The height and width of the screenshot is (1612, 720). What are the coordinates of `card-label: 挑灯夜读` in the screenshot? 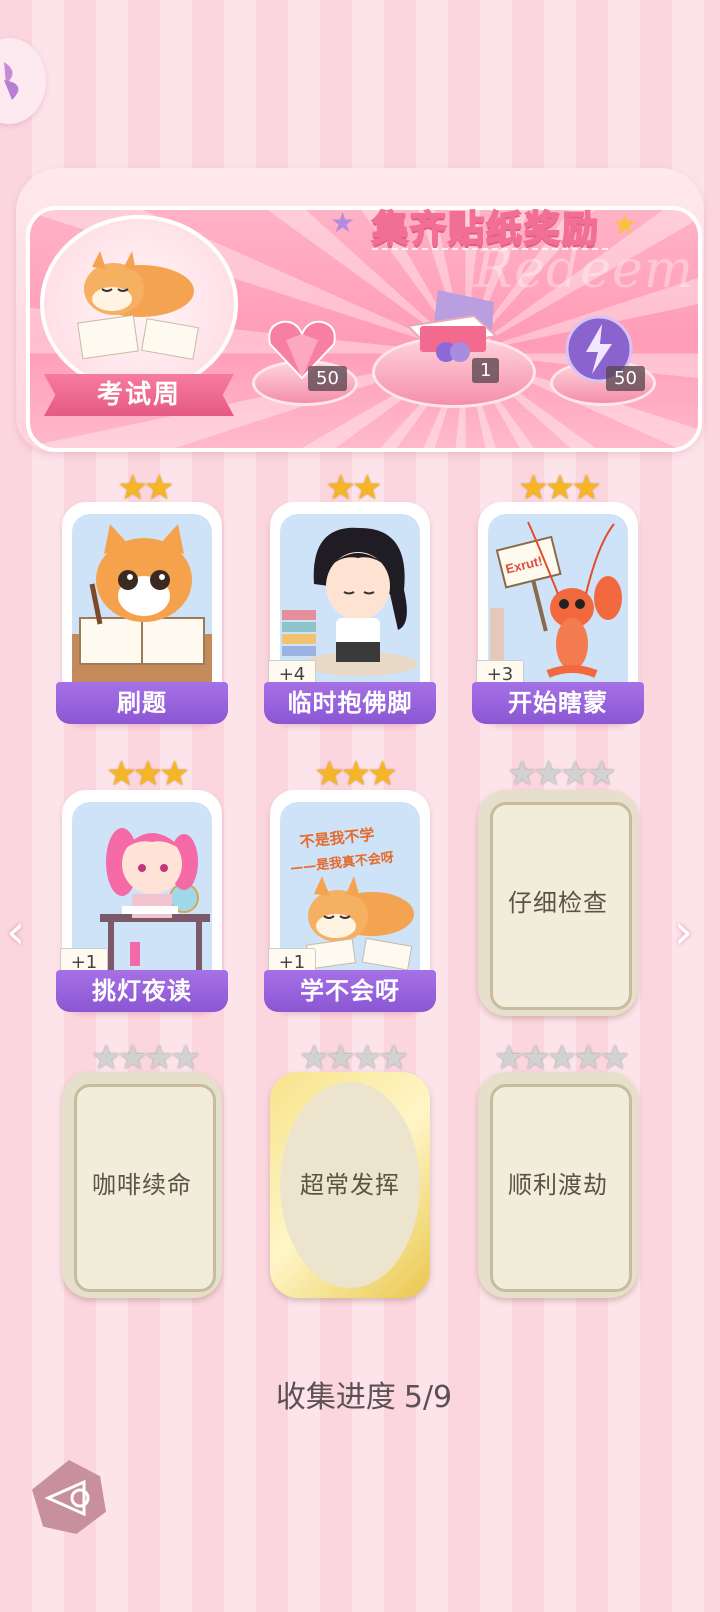 It's located at (142, 991).